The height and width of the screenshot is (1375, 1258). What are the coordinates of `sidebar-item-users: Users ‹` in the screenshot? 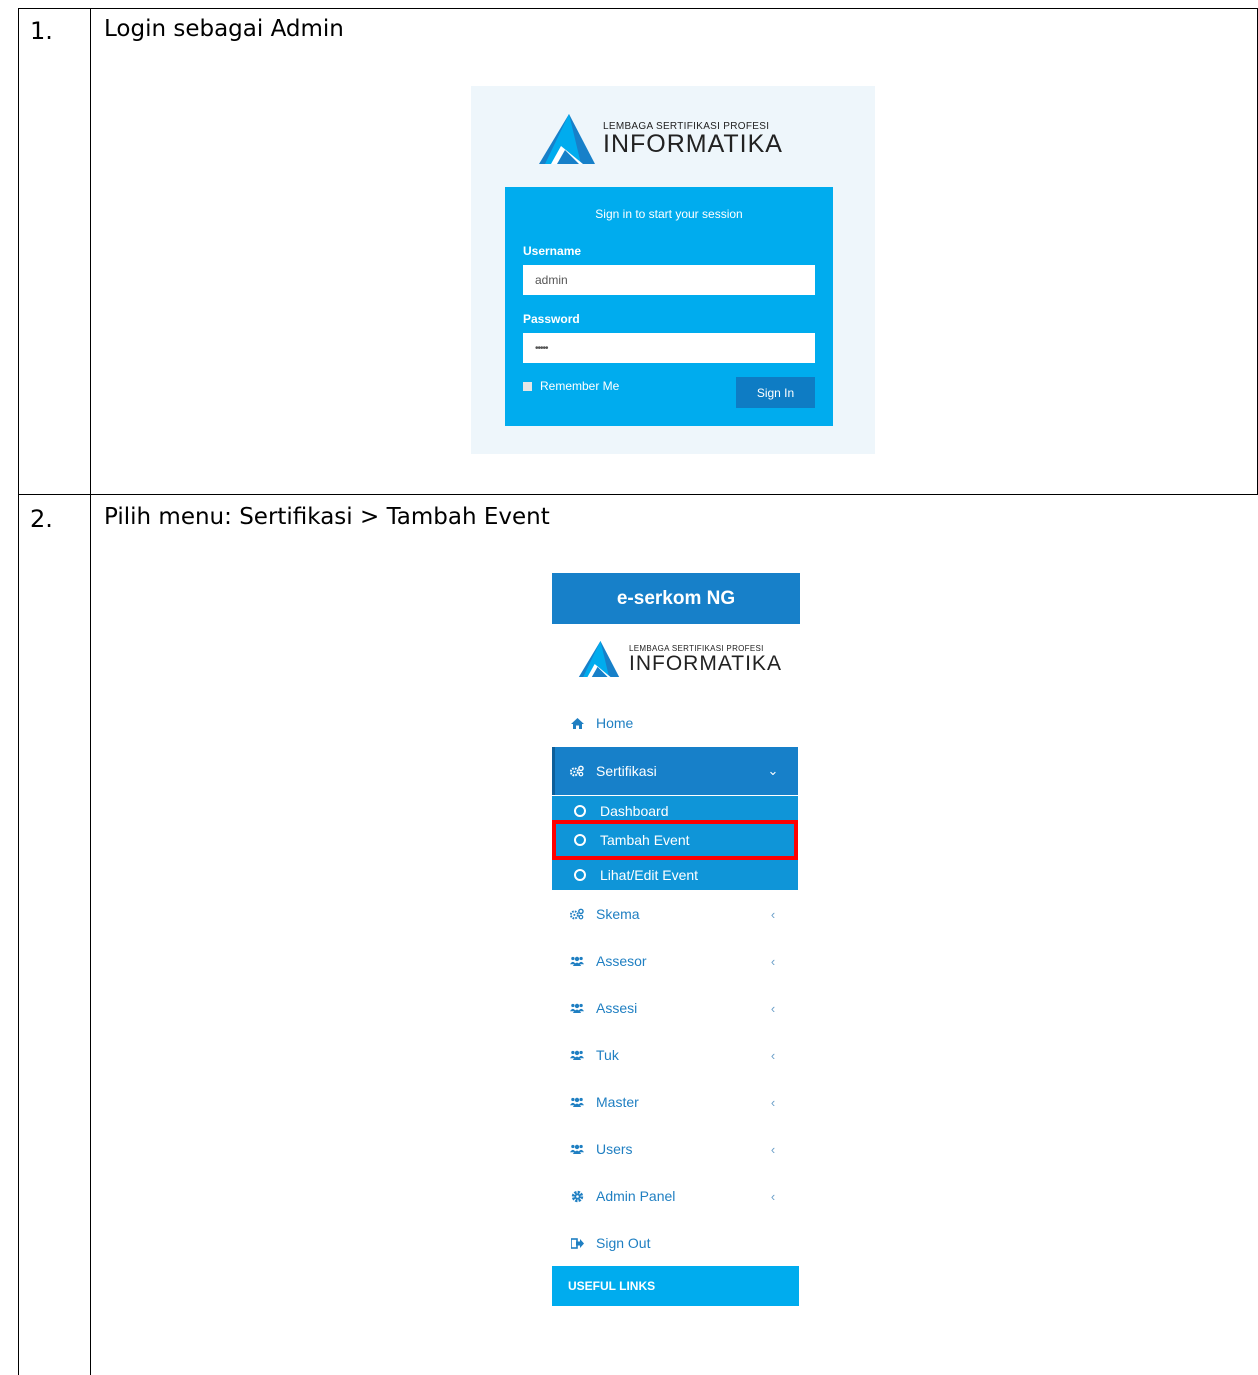 It's located at (675, 1149).